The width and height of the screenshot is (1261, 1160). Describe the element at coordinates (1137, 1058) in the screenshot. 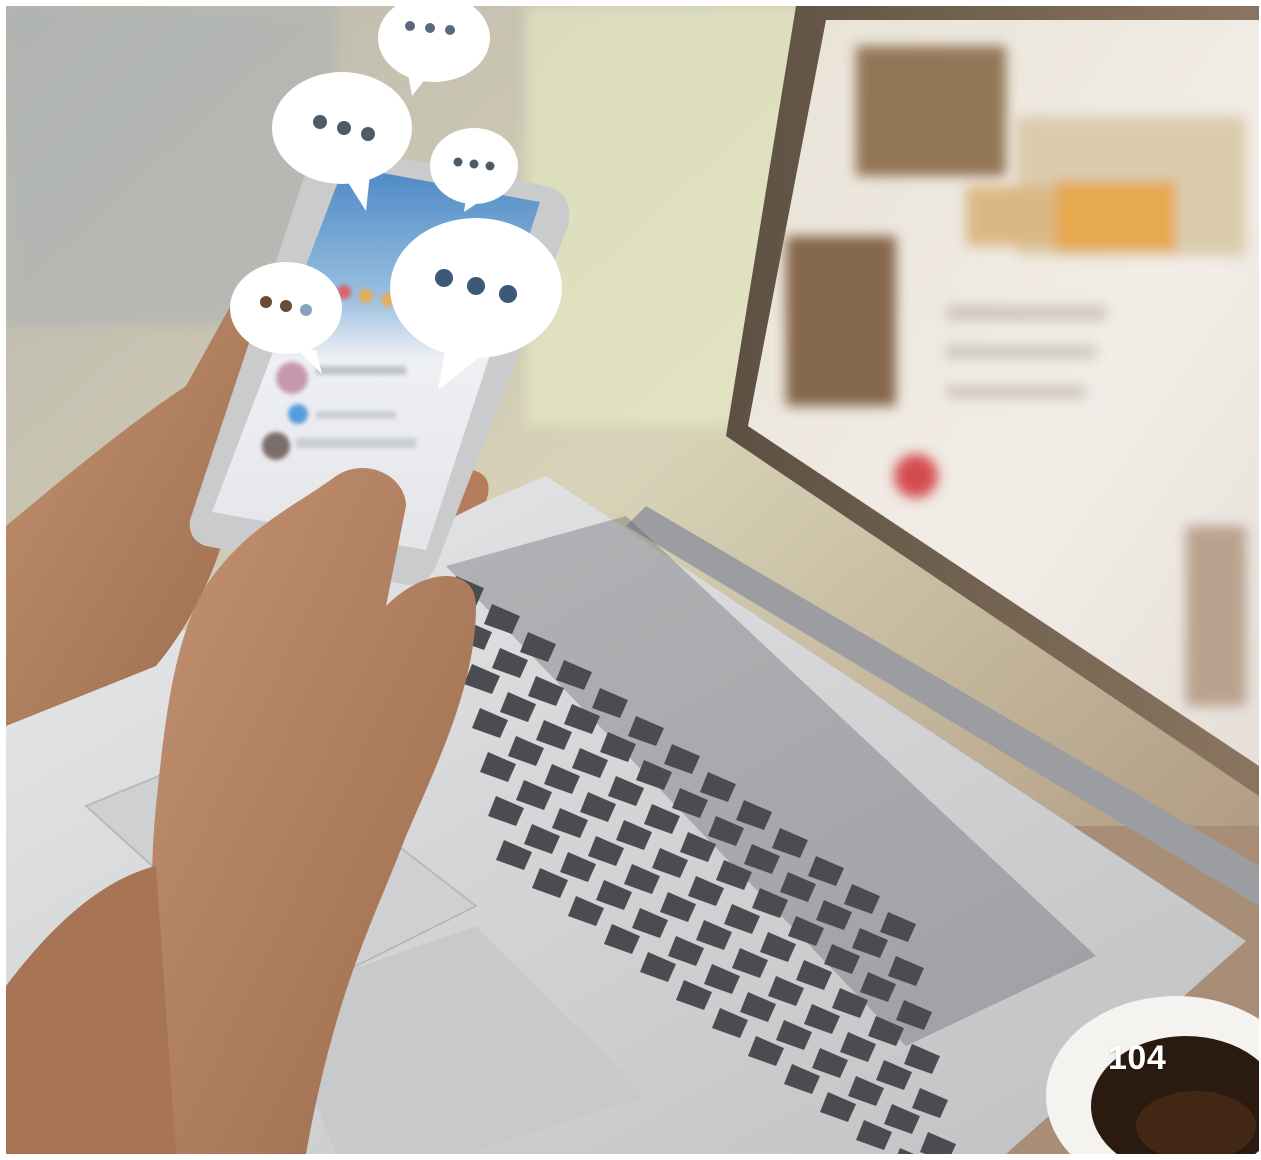

I see `page-number: 104` at that location.